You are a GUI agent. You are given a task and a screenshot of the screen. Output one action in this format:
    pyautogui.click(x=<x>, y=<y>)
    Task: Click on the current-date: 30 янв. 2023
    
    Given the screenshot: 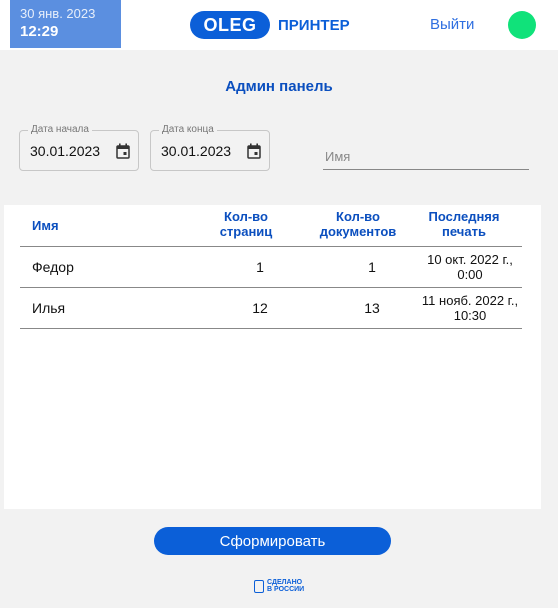 What is the action you would take?
    pyautogui.click(x=58, y=13)
    